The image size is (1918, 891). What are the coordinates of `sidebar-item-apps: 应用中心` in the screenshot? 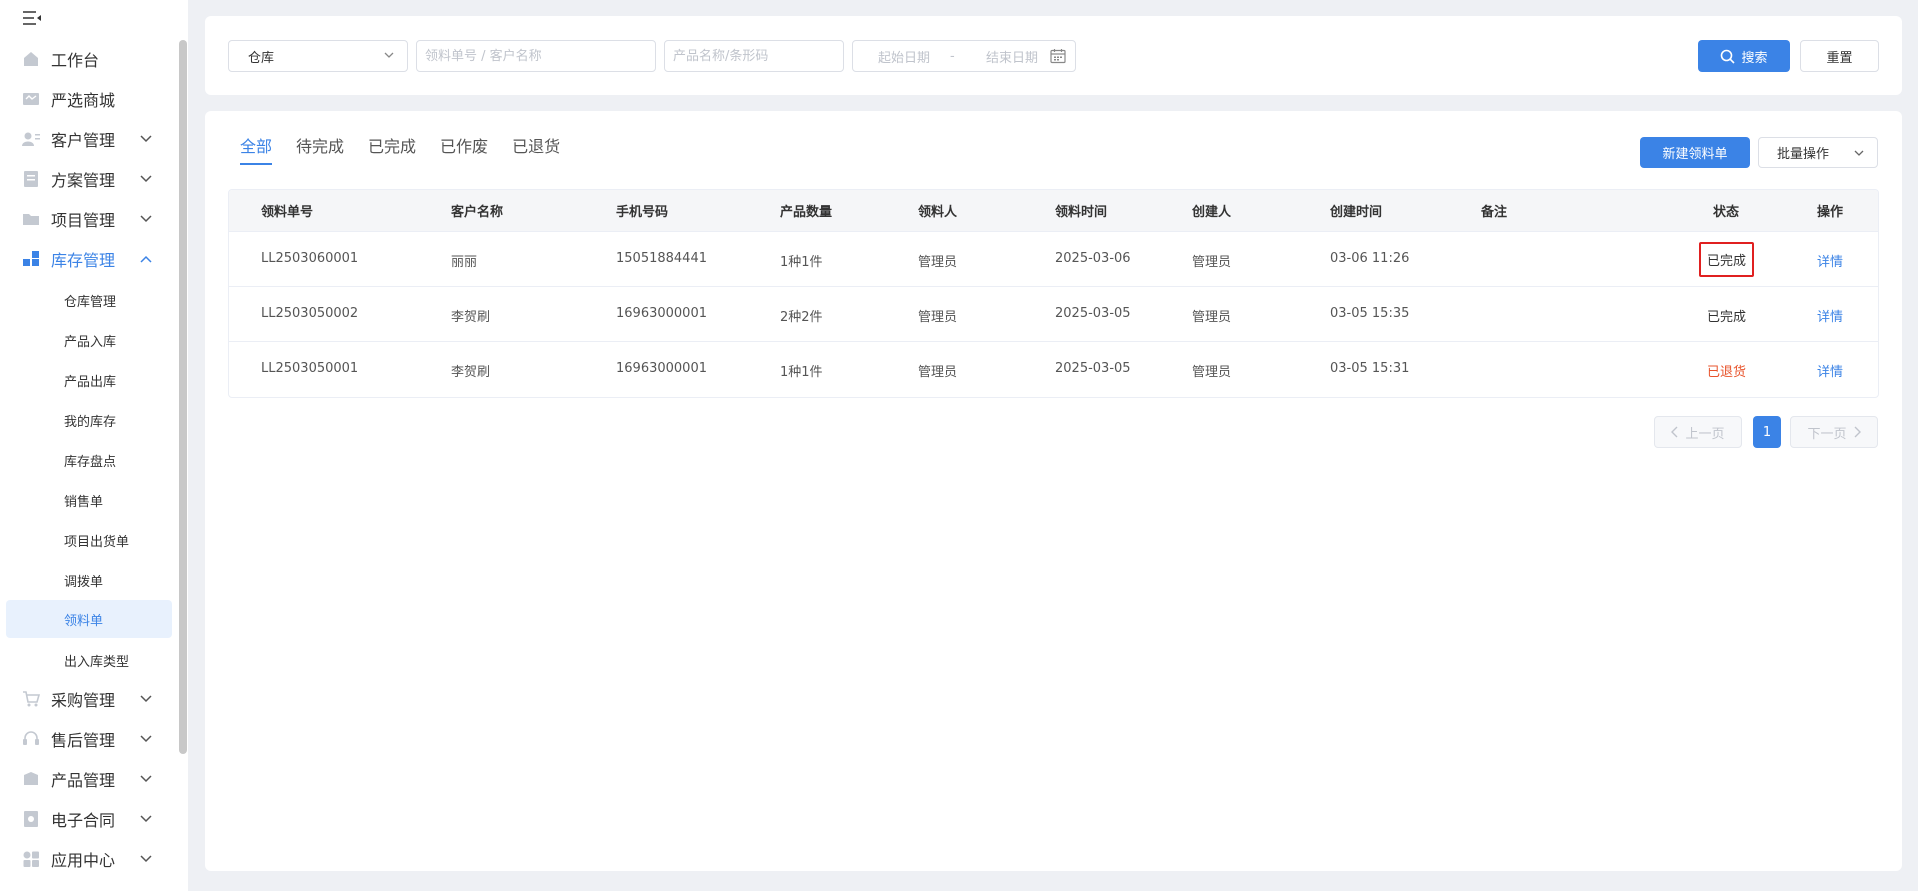 It's located at (90, 859).